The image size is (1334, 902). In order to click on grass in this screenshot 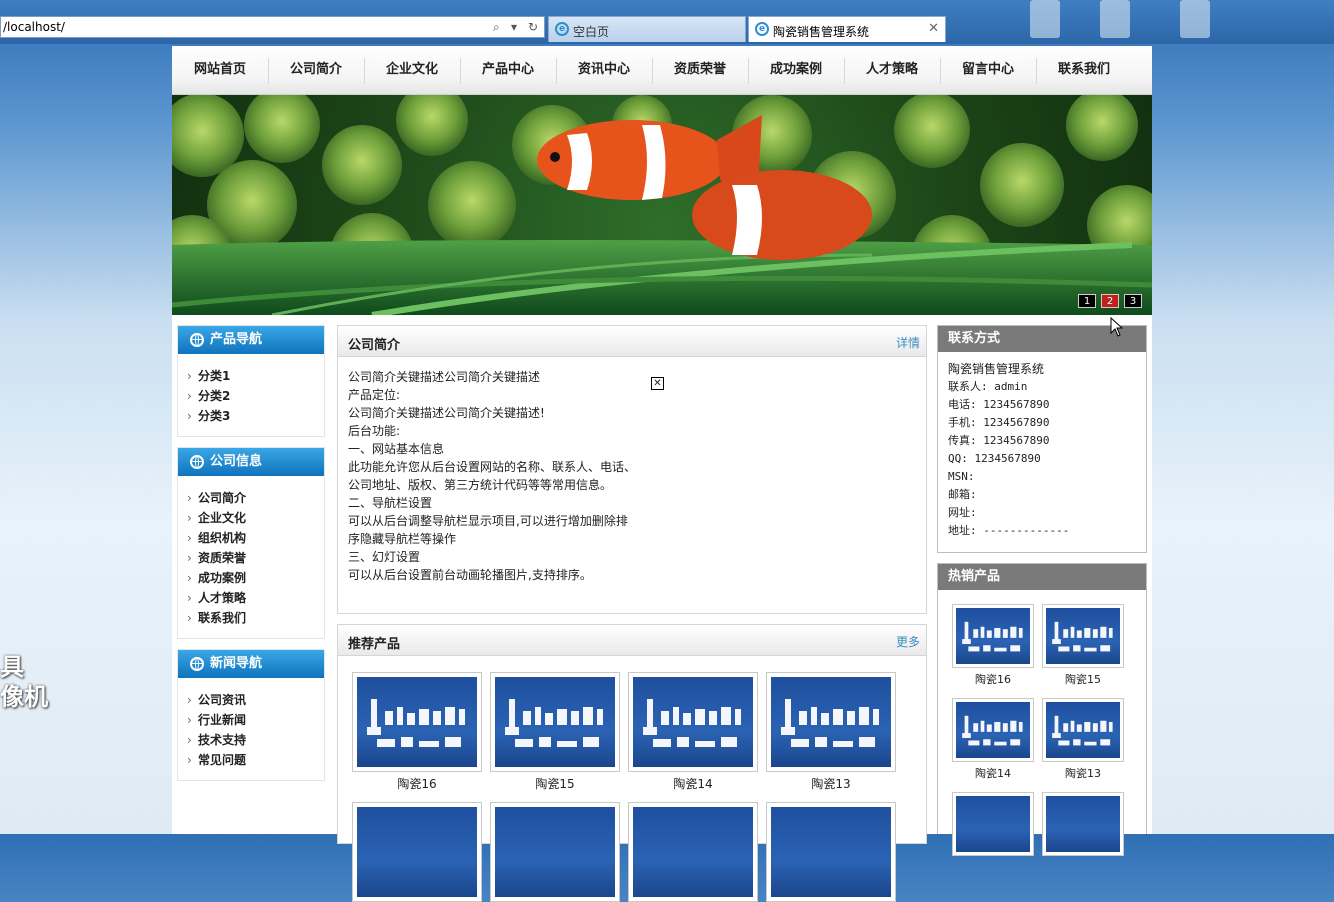, I will do `click(662, 277)`.